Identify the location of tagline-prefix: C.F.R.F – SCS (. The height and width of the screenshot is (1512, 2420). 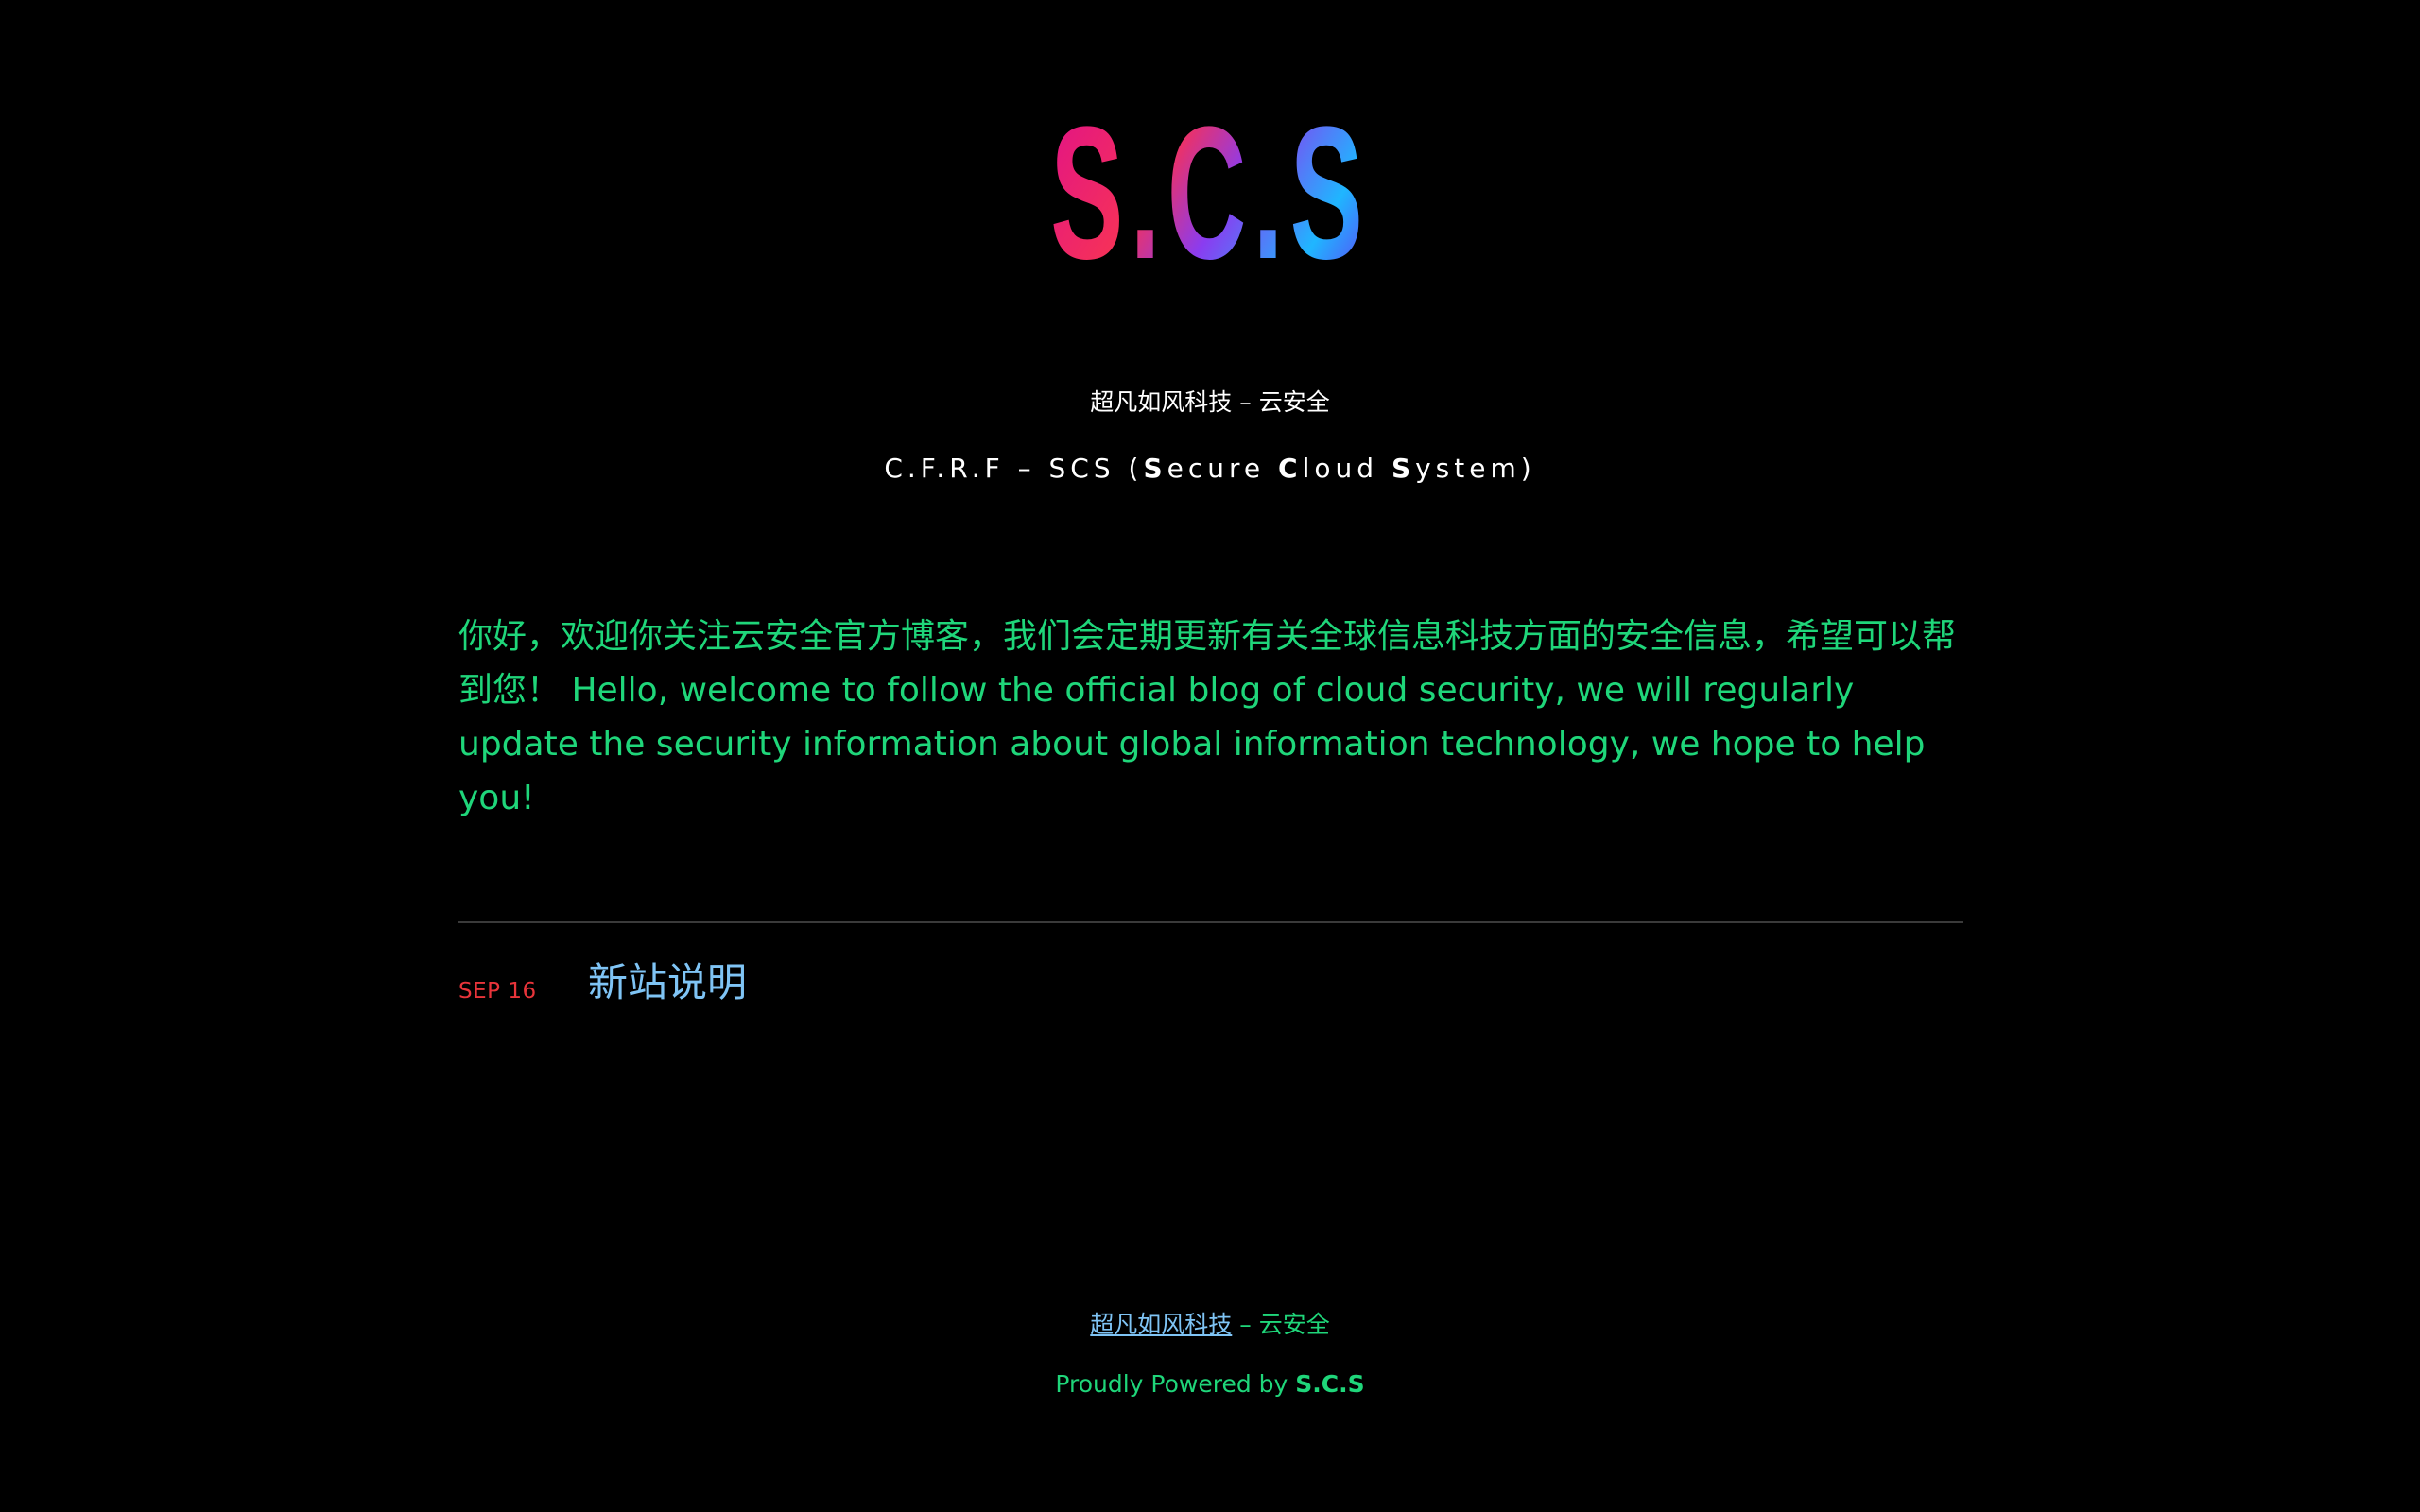
(1014, 468).